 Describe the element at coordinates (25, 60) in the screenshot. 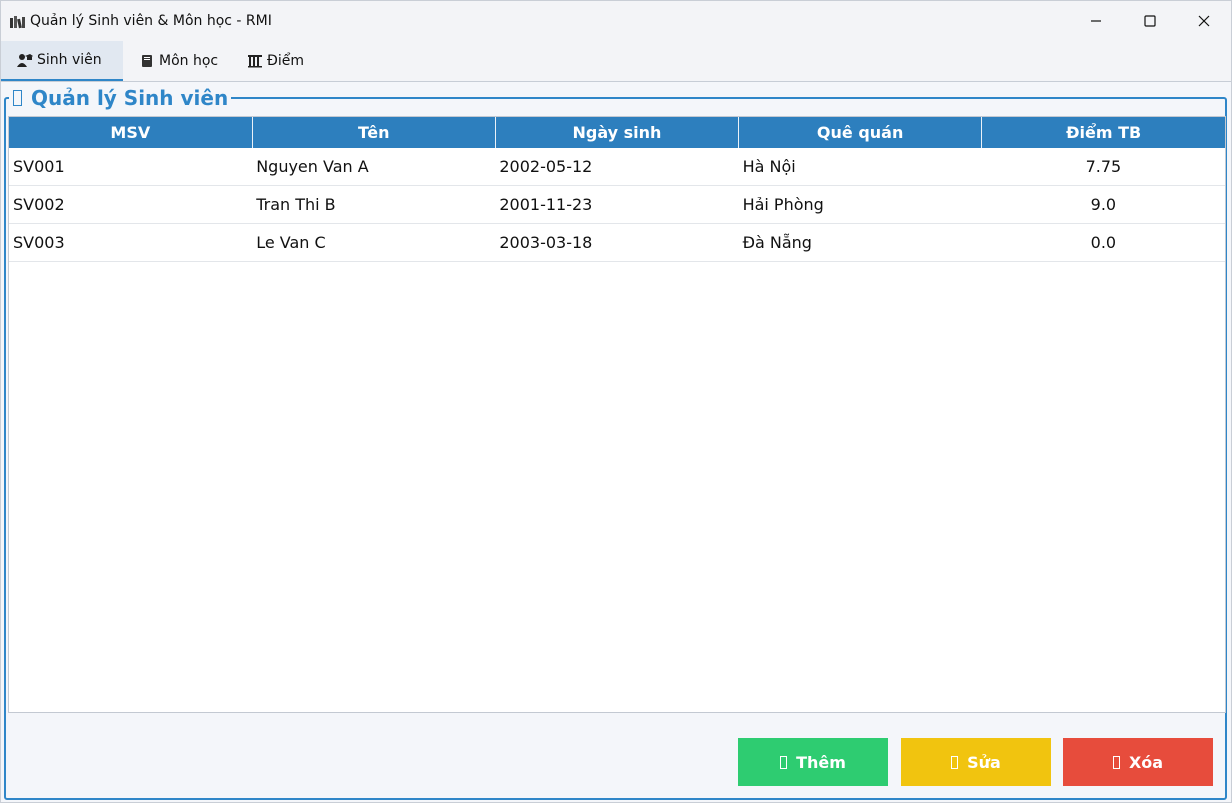

I see `student-icon` at that location.